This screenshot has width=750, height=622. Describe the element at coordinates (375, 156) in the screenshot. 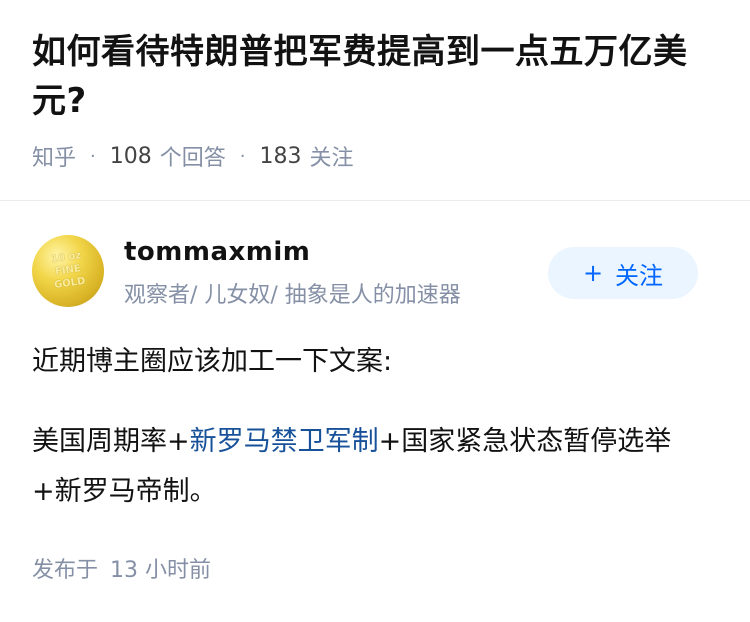

I see `question-meta: 知乎 · 108 个回答 · 183 关注` at that location.